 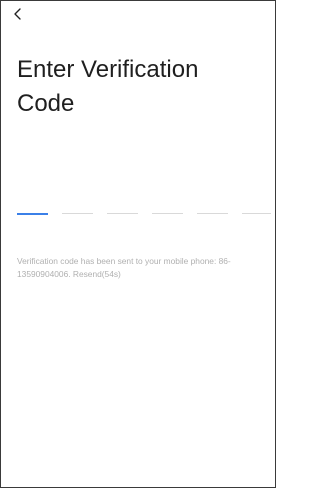 I want to click on resend-link: Resend(54s), so click(x=97, y=274).